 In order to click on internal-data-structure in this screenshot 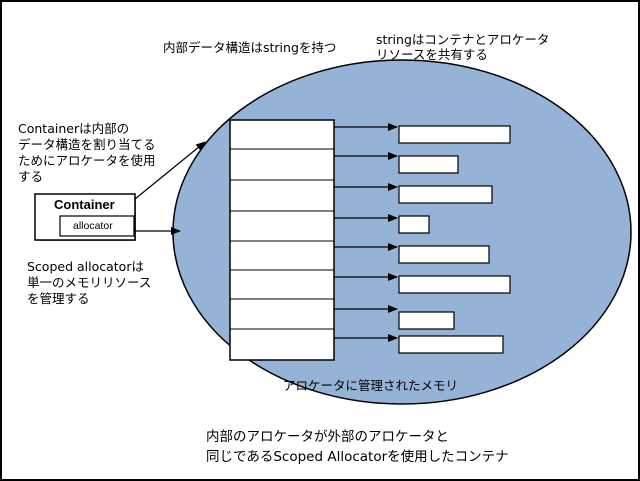, I will do `click(282, 240)`.